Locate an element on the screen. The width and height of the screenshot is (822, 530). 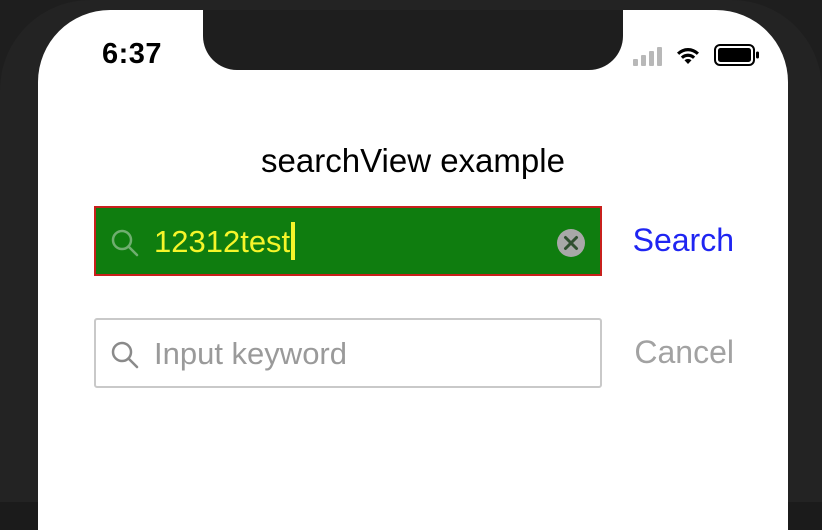
search-button: Search is located at coordinates (683, 240).